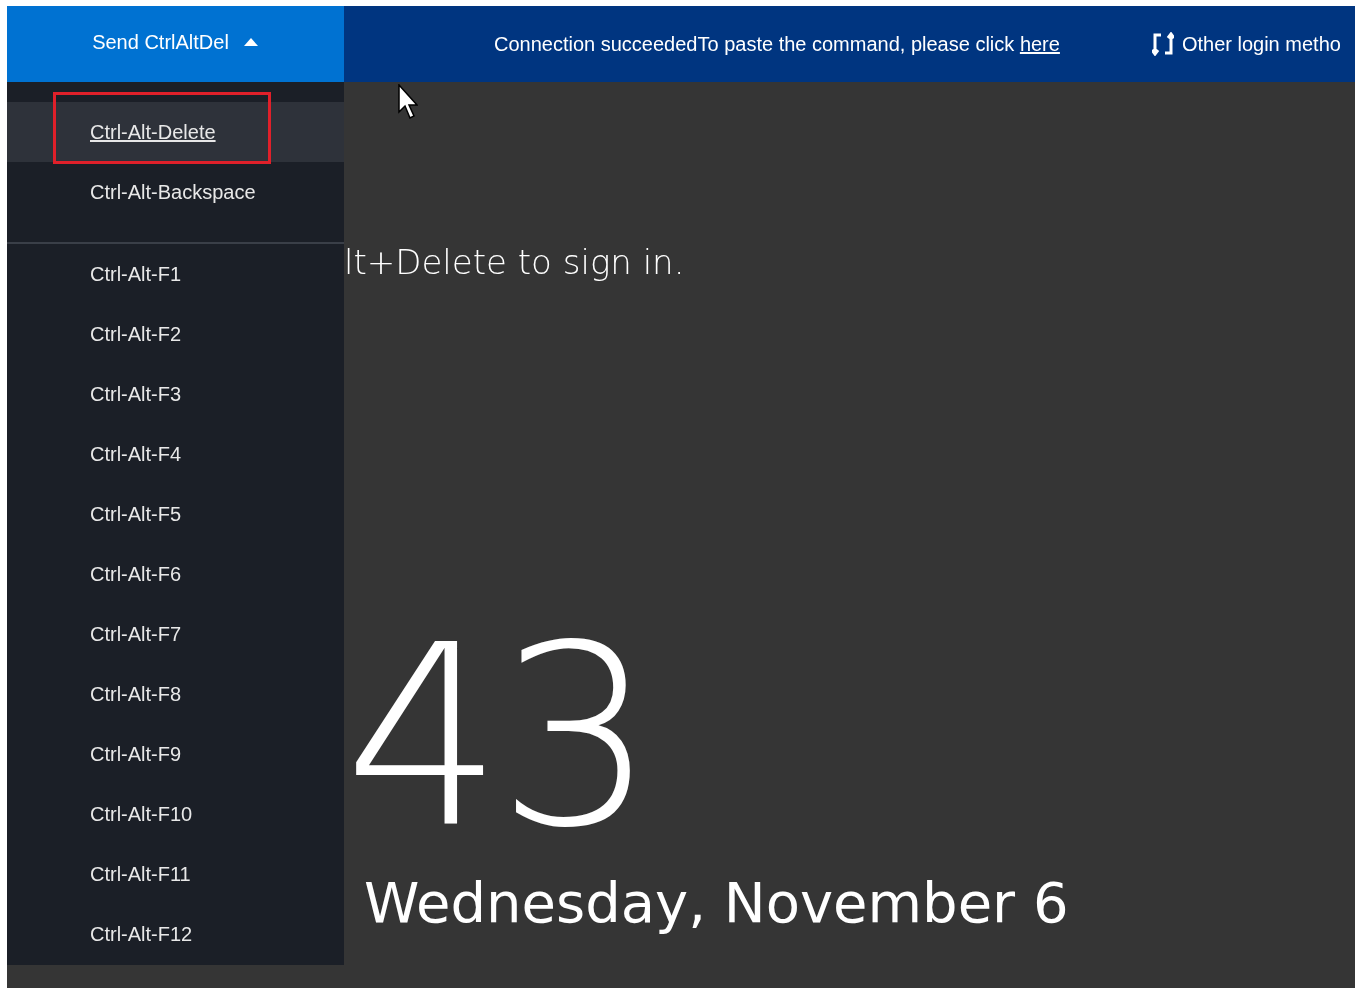 Image resolution: width=1369 pixels, height=988 pixels. I want to click on sign-in-hint: lt+Delete to sign in., so click(515, 262).